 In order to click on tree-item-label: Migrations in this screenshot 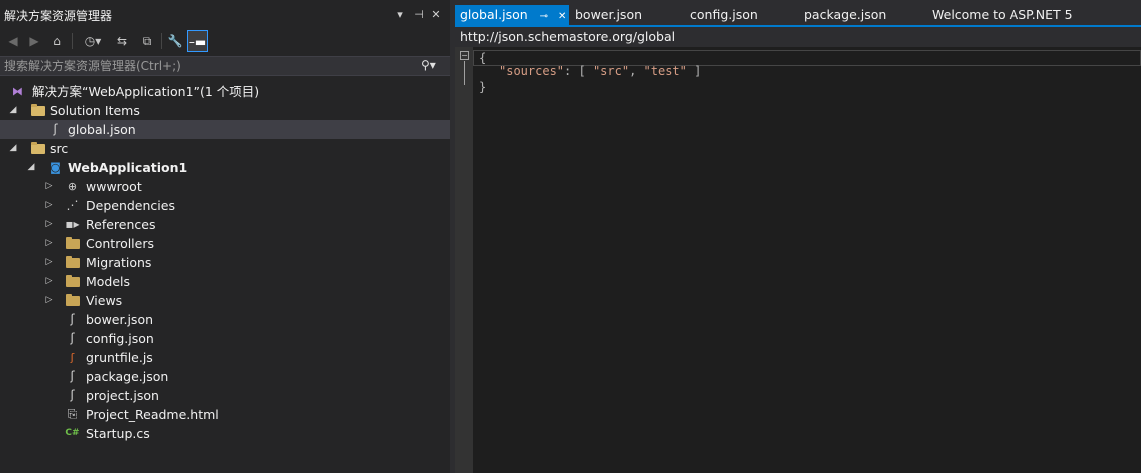, I will do `click(119, 262)`.